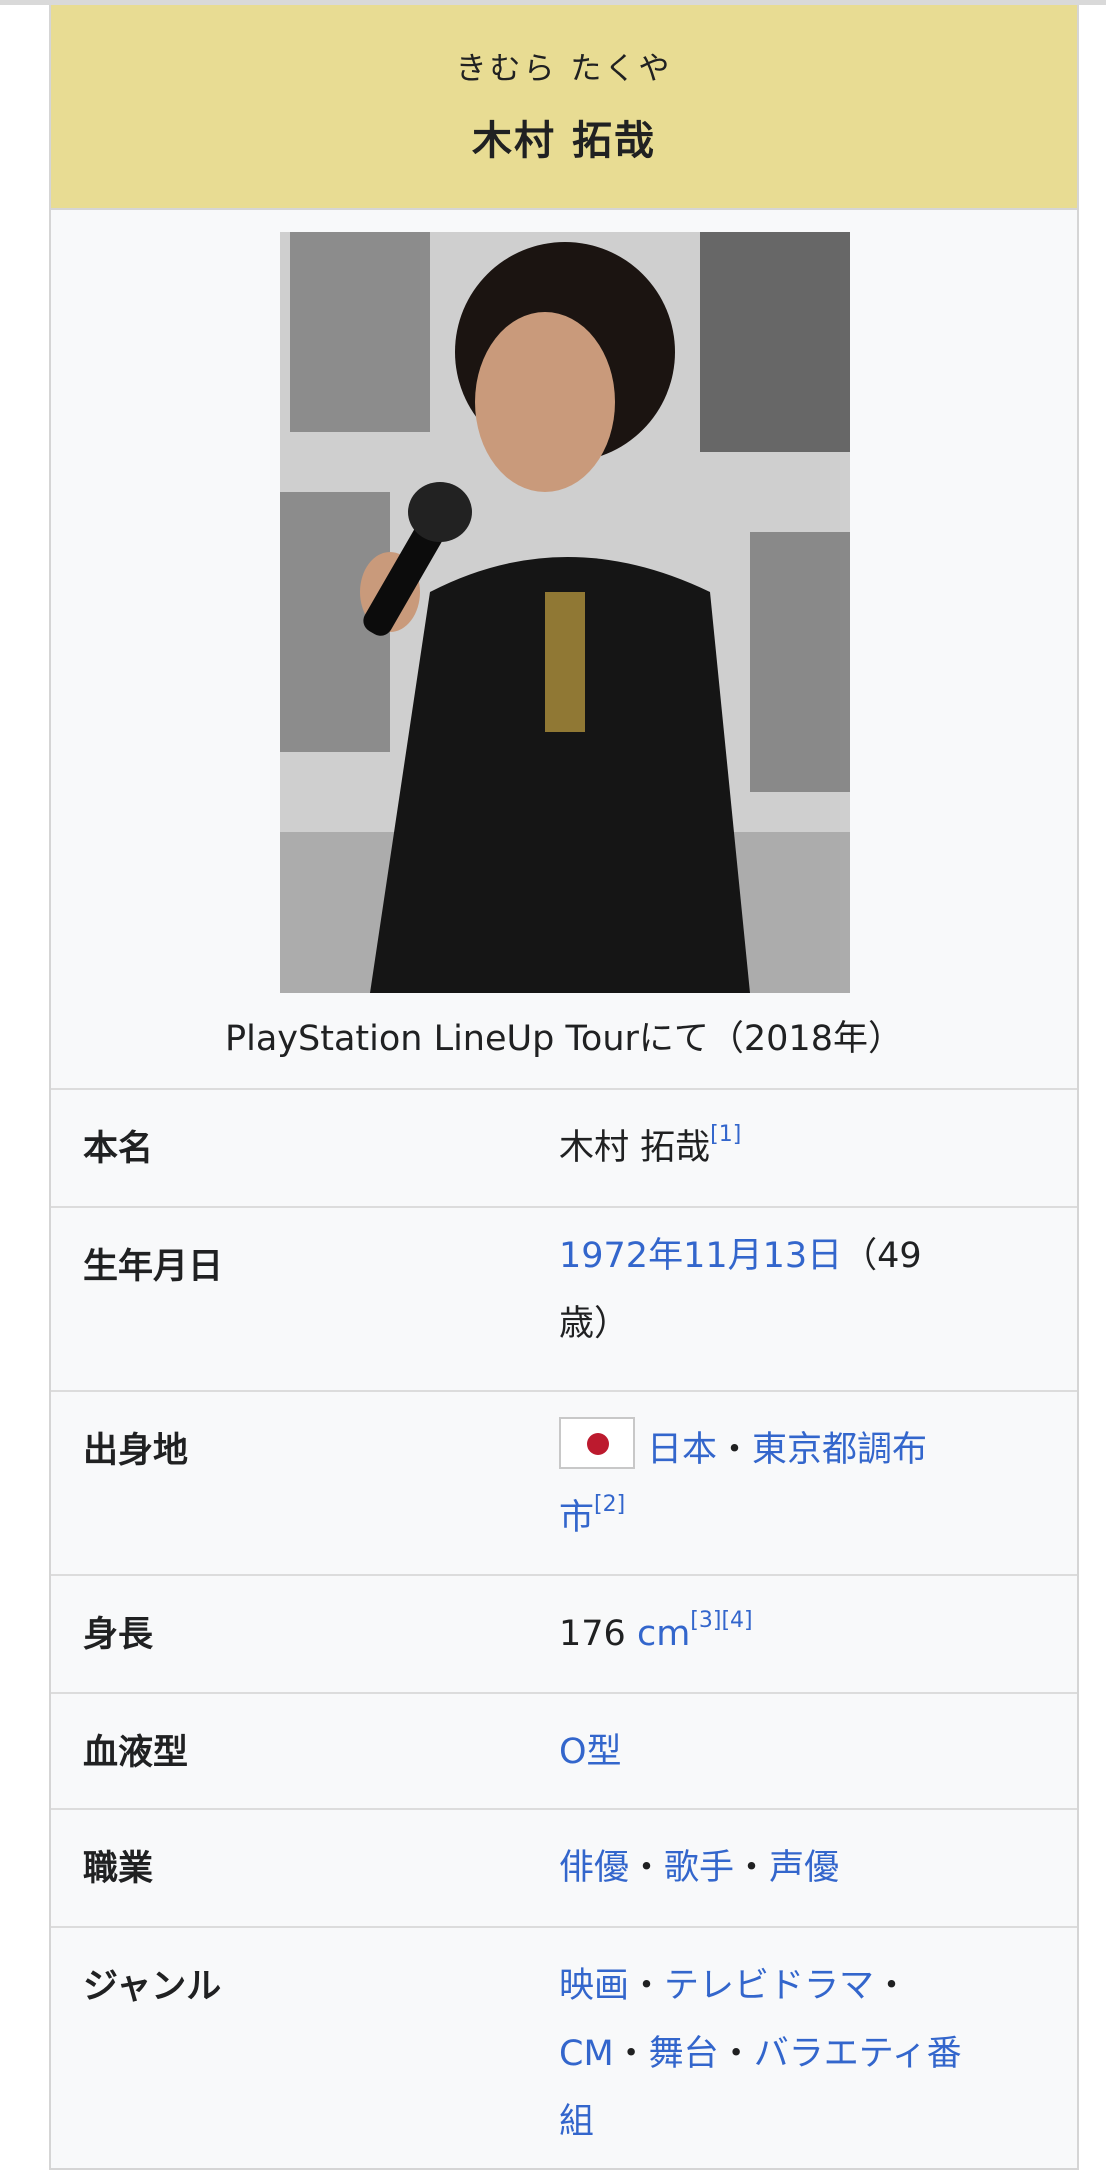 Image resolution: width=1106 pixels, height=2170 pixels. I want to click on blood-type-link: O型, so click(590, 1752).